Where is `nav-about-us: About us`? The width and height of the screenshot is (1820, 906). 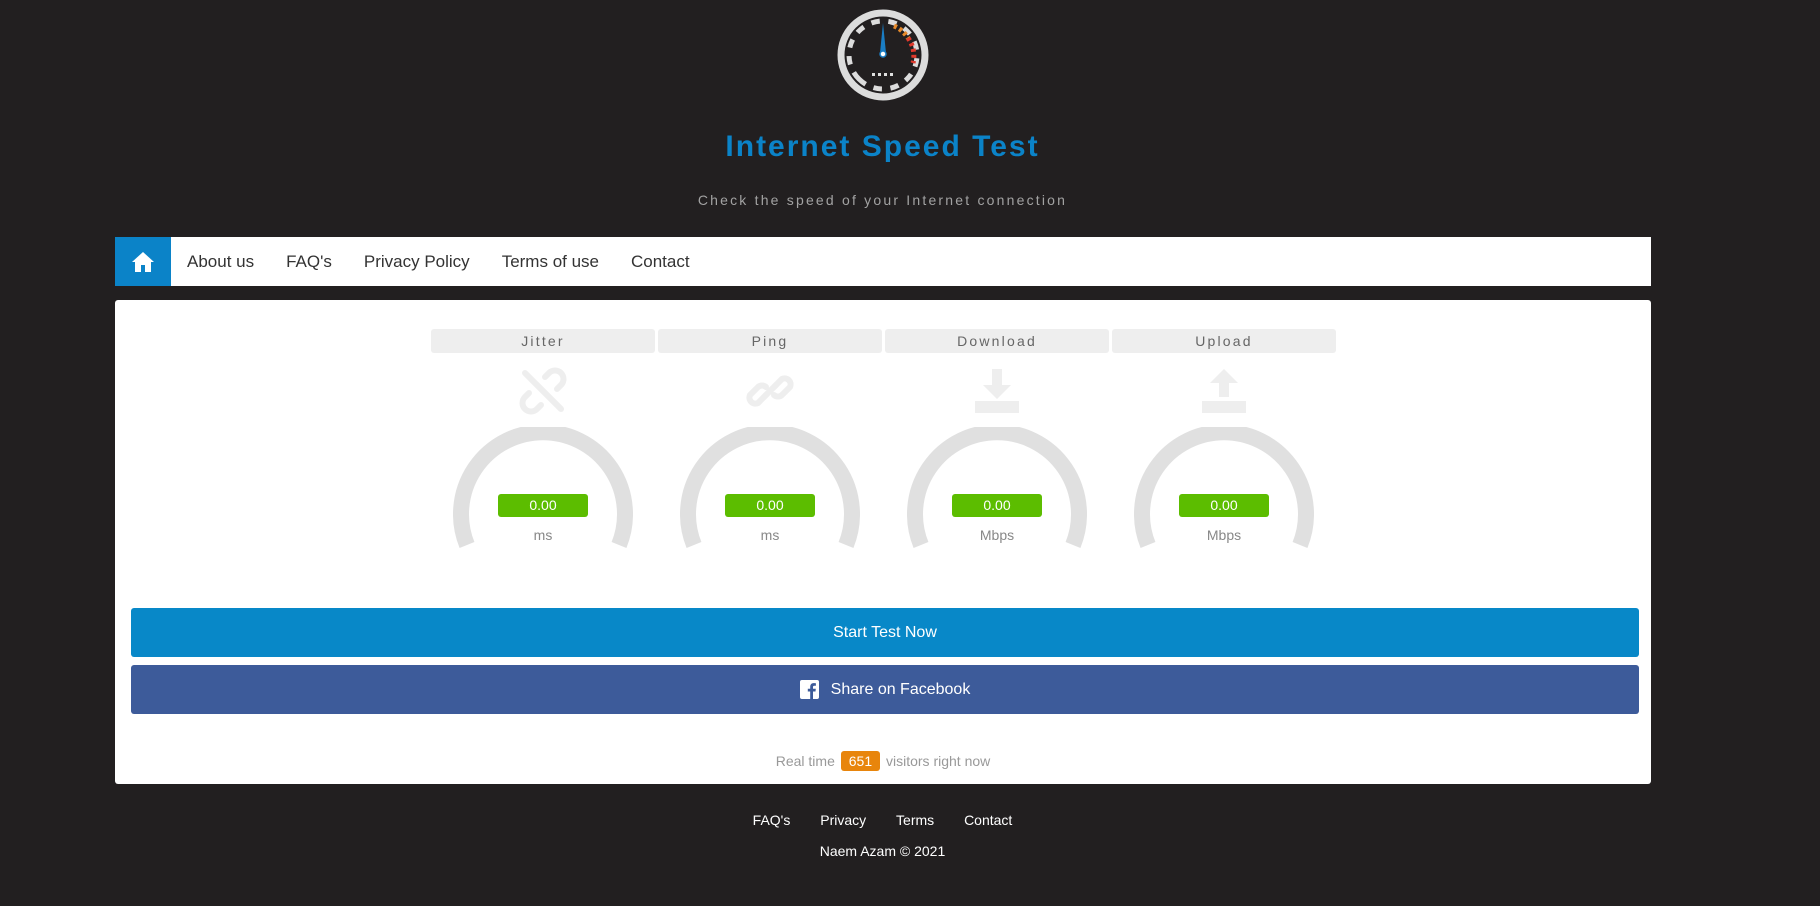 nav-about-us: About us is located at coordinates (220, 262).